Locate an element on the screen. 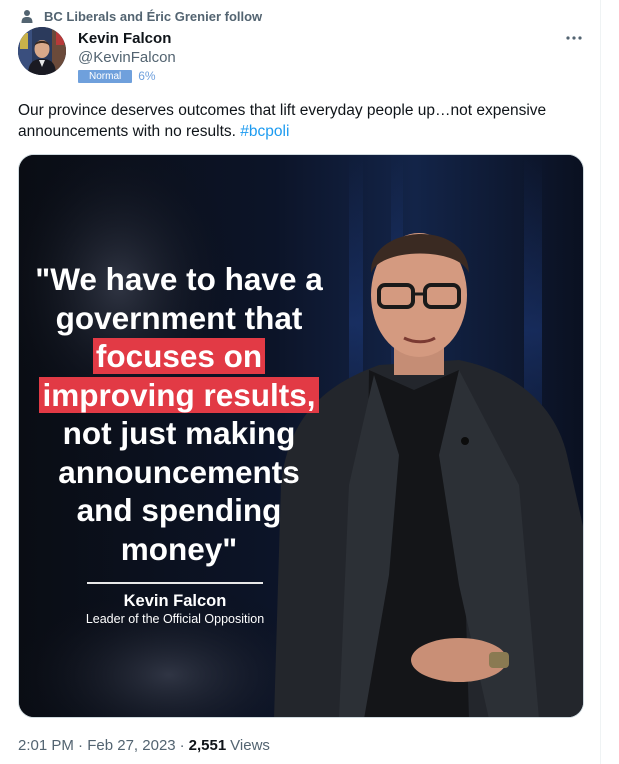 The width and height of the screenshot is (619, 764). quote-line: improving results, is located at coordinates (179, 395).